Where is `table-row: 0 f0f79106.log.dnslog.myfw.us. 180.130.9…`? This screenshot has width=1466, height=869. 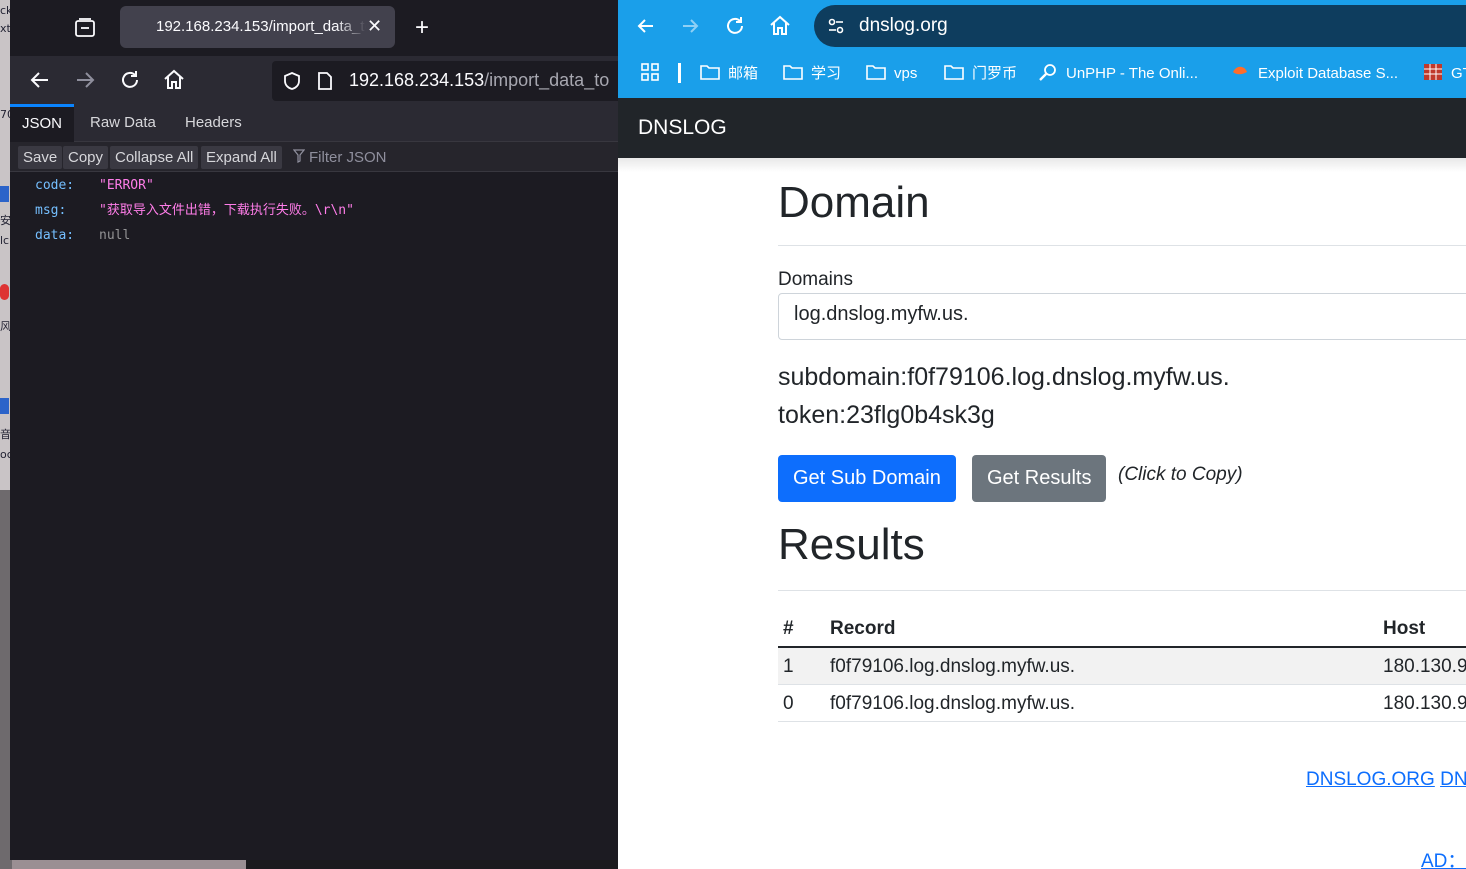
table-row: 0 f0f79106.log.dnslog.myfw.us. 180.130.9… is located at coordinates (1122, 703).